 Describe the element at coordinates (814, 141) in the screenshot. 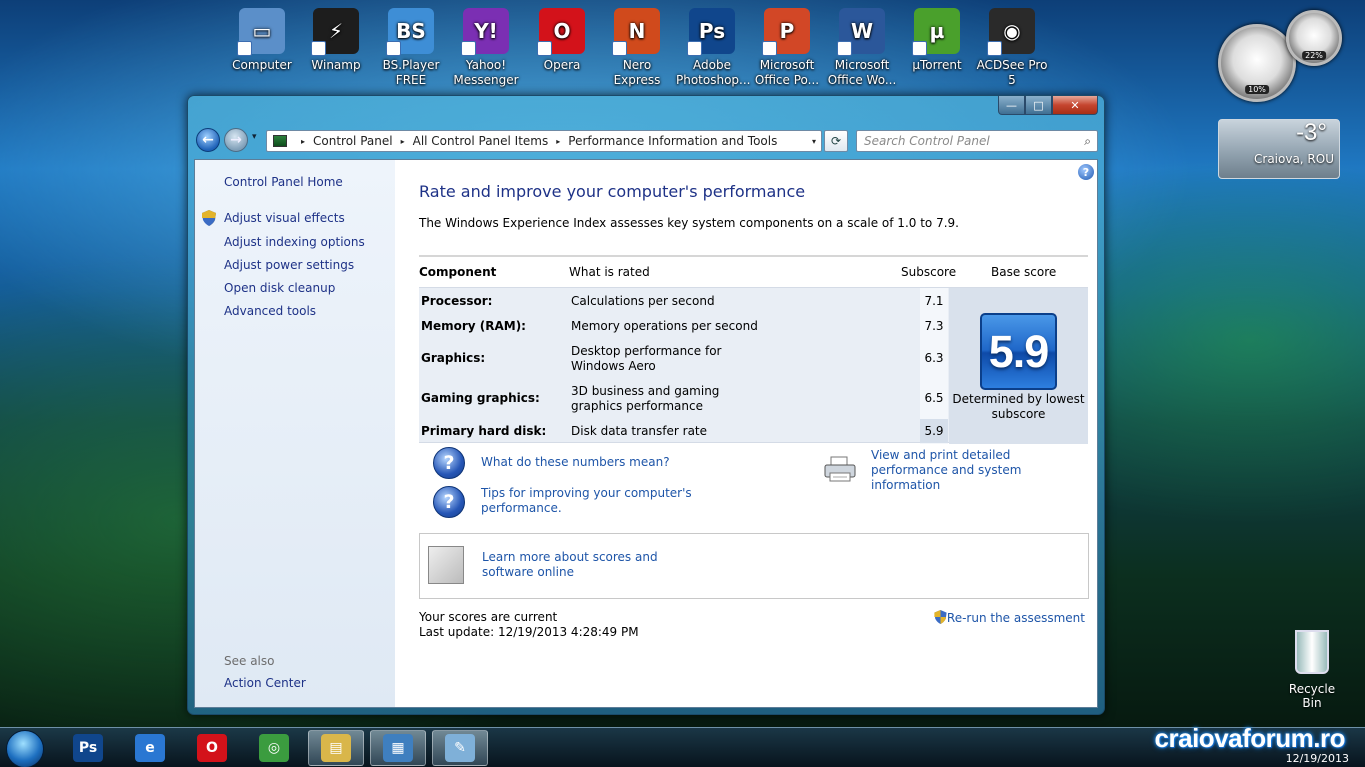

I see `address-dropdown: ▾` at that location.